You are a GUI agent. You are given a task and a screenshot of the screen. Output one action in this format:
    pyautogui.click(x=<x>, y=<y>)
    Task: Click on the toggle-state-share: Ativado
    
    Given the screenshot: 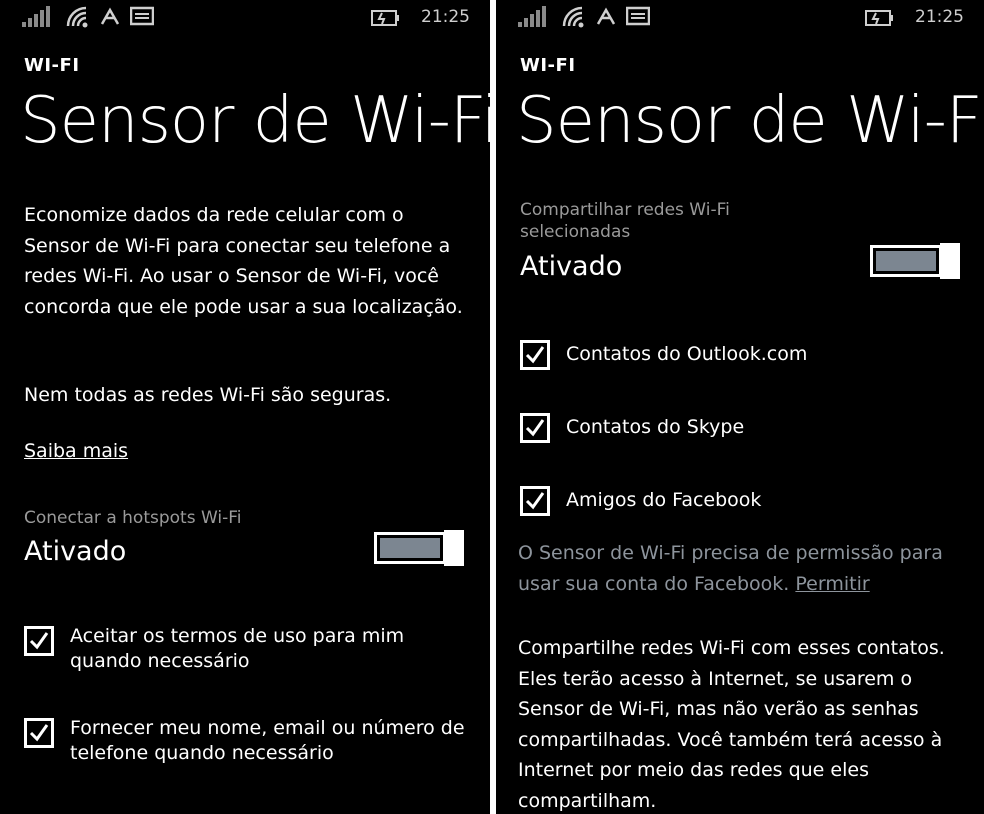 What is the action you would take?
    pyautogui.click(x=571, y=266)
    